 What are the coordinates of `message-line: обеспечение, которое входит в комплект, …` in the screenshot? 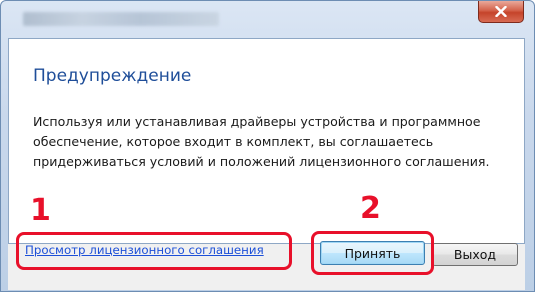 It's located at (233, 141).